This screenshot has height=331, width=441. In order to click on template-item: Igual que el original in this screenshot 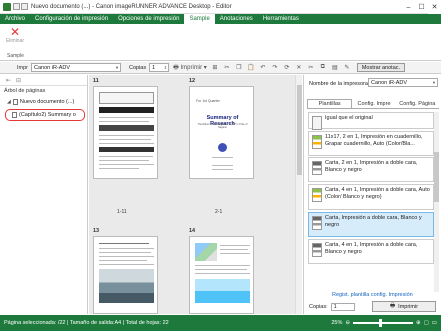, I will do `click(371, 121)`.